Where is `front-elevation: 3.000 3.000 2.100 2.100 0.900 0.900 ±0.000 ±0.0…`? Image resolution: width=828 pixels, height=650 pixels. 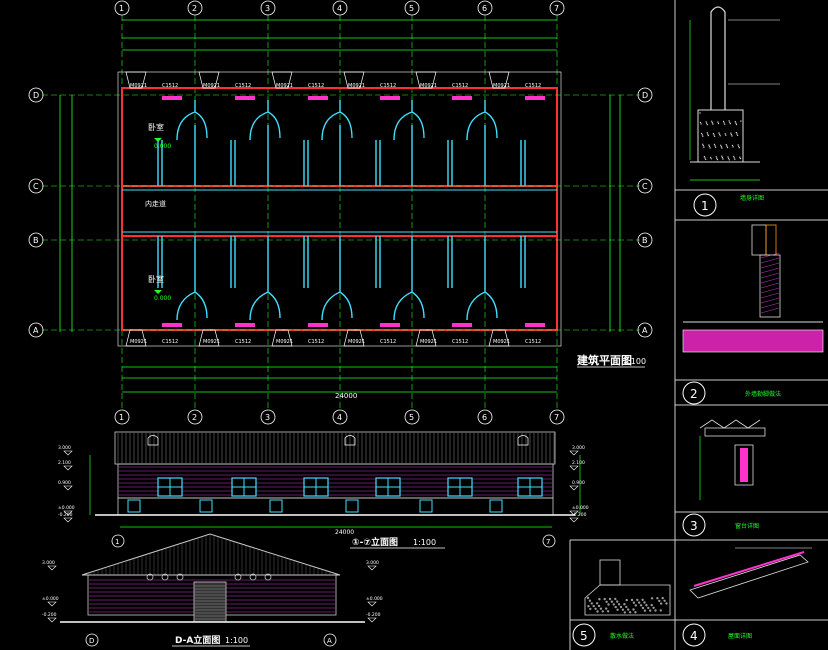 front-elevation: 3.000 3.000 2.100 2.100 0.900 0.900 ±0.000 ±0.0… is located at coordinates (323, 490).